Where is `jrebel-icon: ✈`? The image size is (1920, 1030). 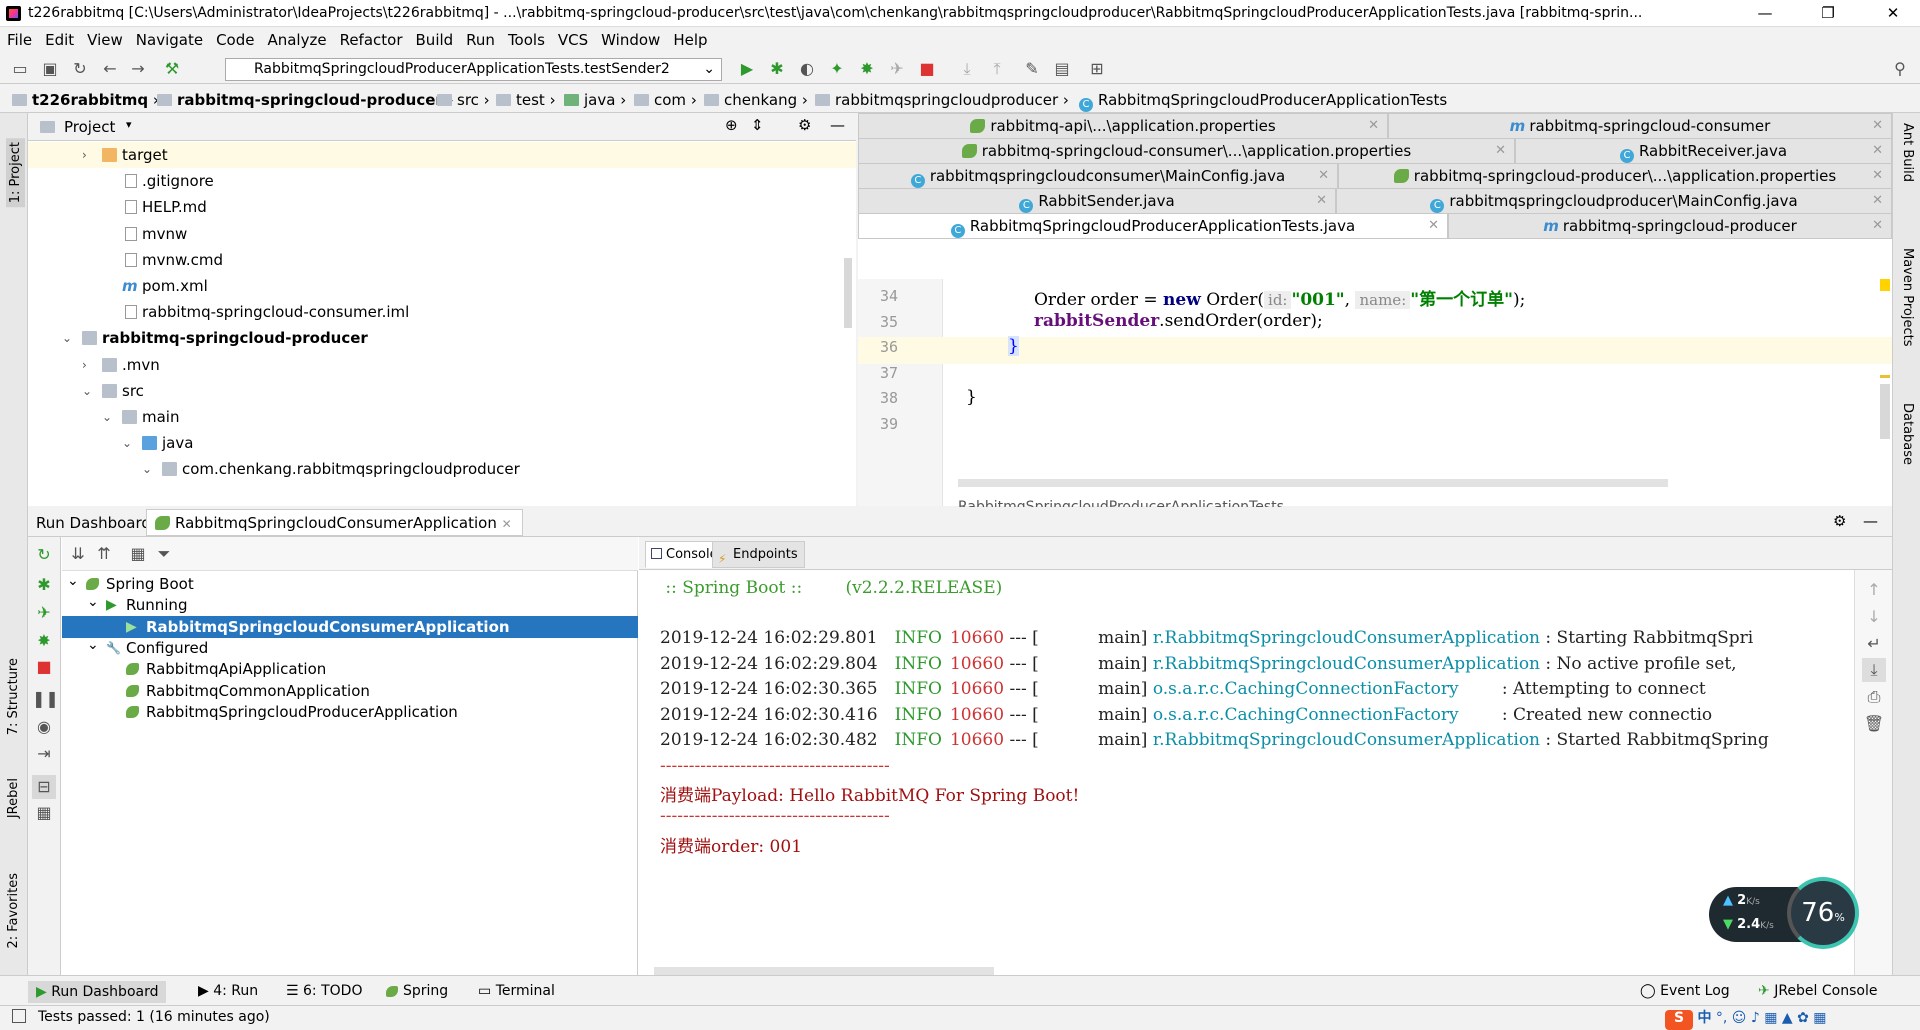 jrebel-icon: ✈ is located at coordinates (44, 613).